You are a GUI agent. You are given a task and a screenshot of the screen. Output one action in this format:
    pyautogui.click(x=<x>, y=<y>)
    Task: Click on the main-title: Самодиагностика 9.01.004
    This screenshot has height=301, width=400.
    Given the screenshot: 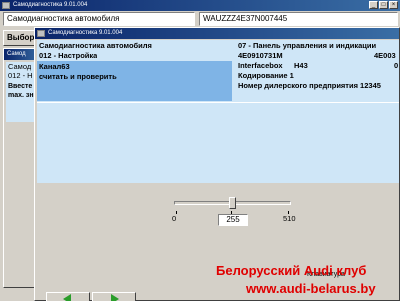 What is the action you would take?
    pyautogui.click(x=50, y=5)
    